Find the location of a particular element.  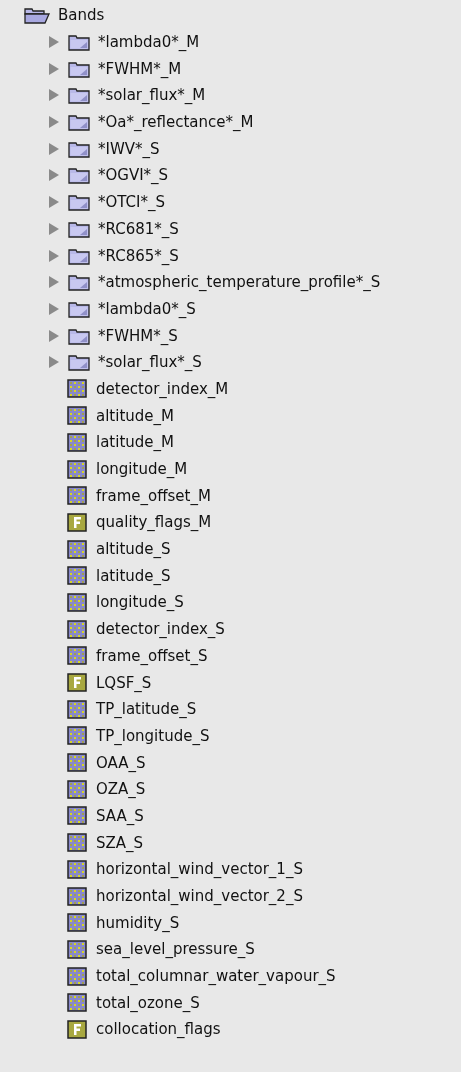

tree-item-label: *IWV*_S is located at coordinates (129, 148).